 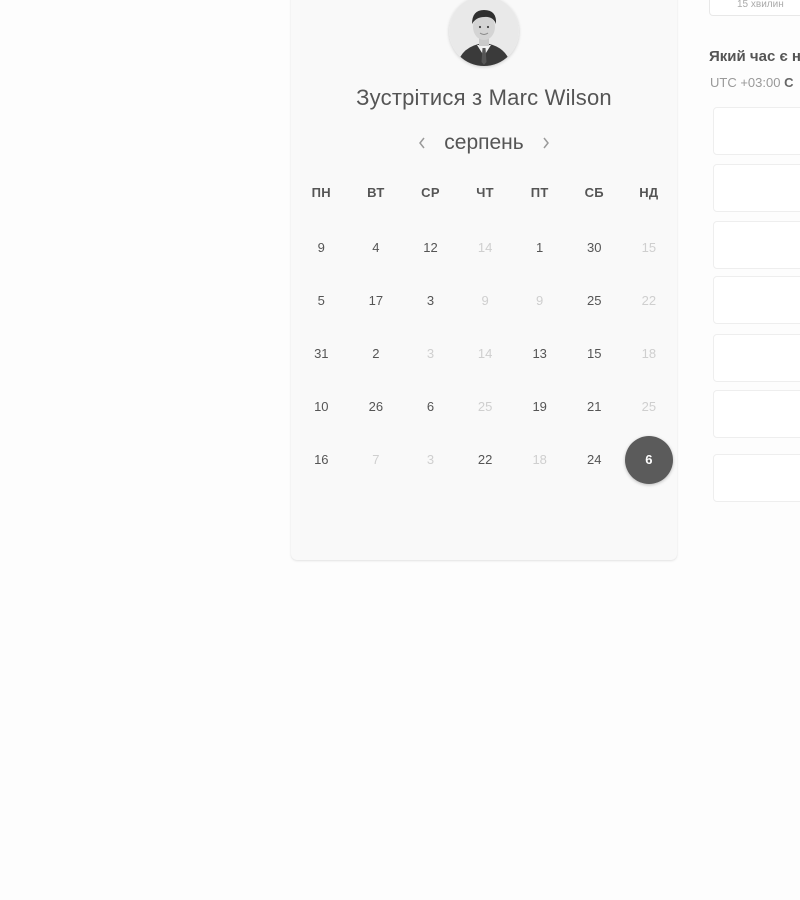 I want to click on unavailable-day: 15, so click(x=649, y=247).